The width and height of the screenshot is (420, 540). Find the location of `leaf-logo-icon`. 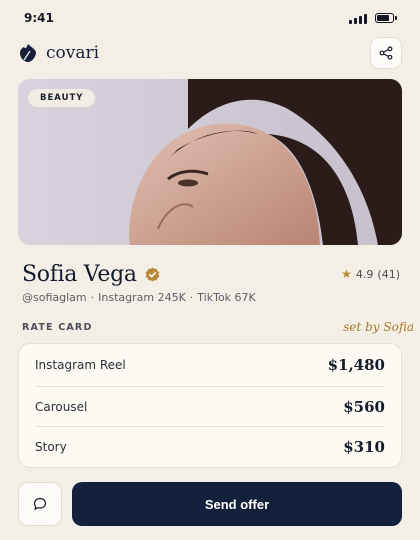

leaf-logo-icon is located at coordinates (28, 53).